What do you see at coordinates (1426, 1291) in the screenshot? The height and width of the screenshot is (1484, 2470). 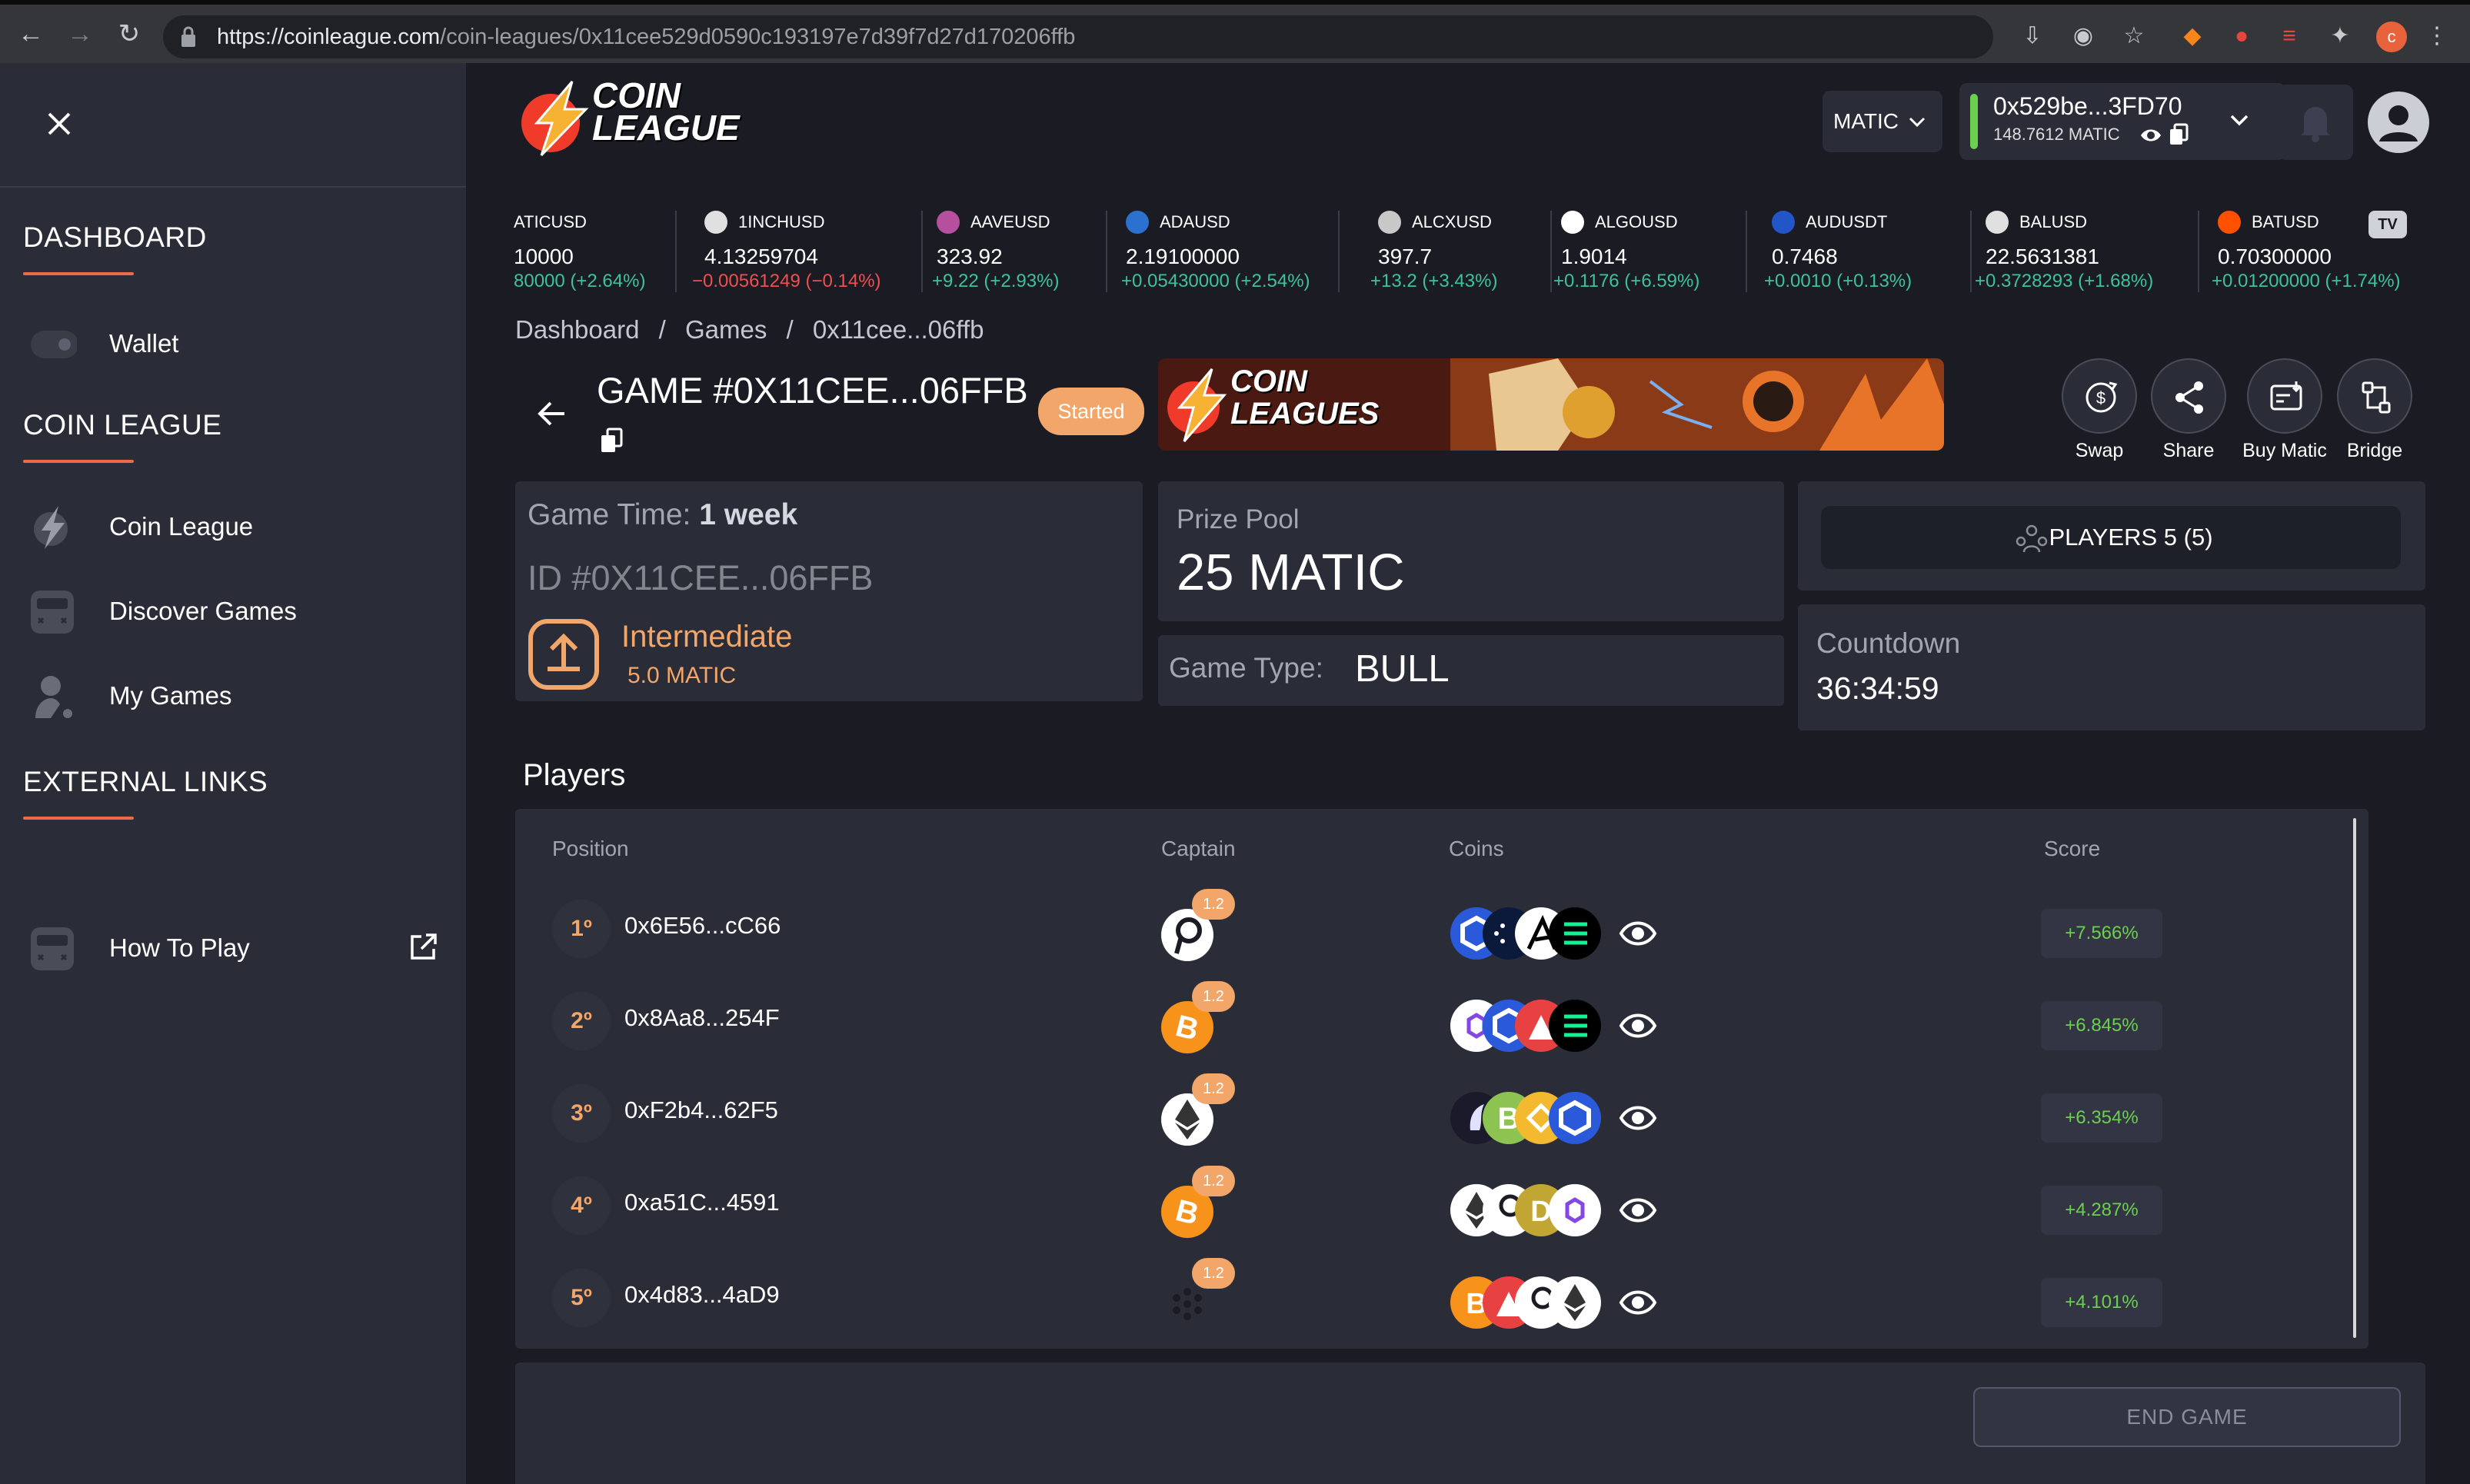 I see `table-row: 5º 0x4d83...4aD9 1.2 B +4.101%` at bounding box center [1426, 1291].